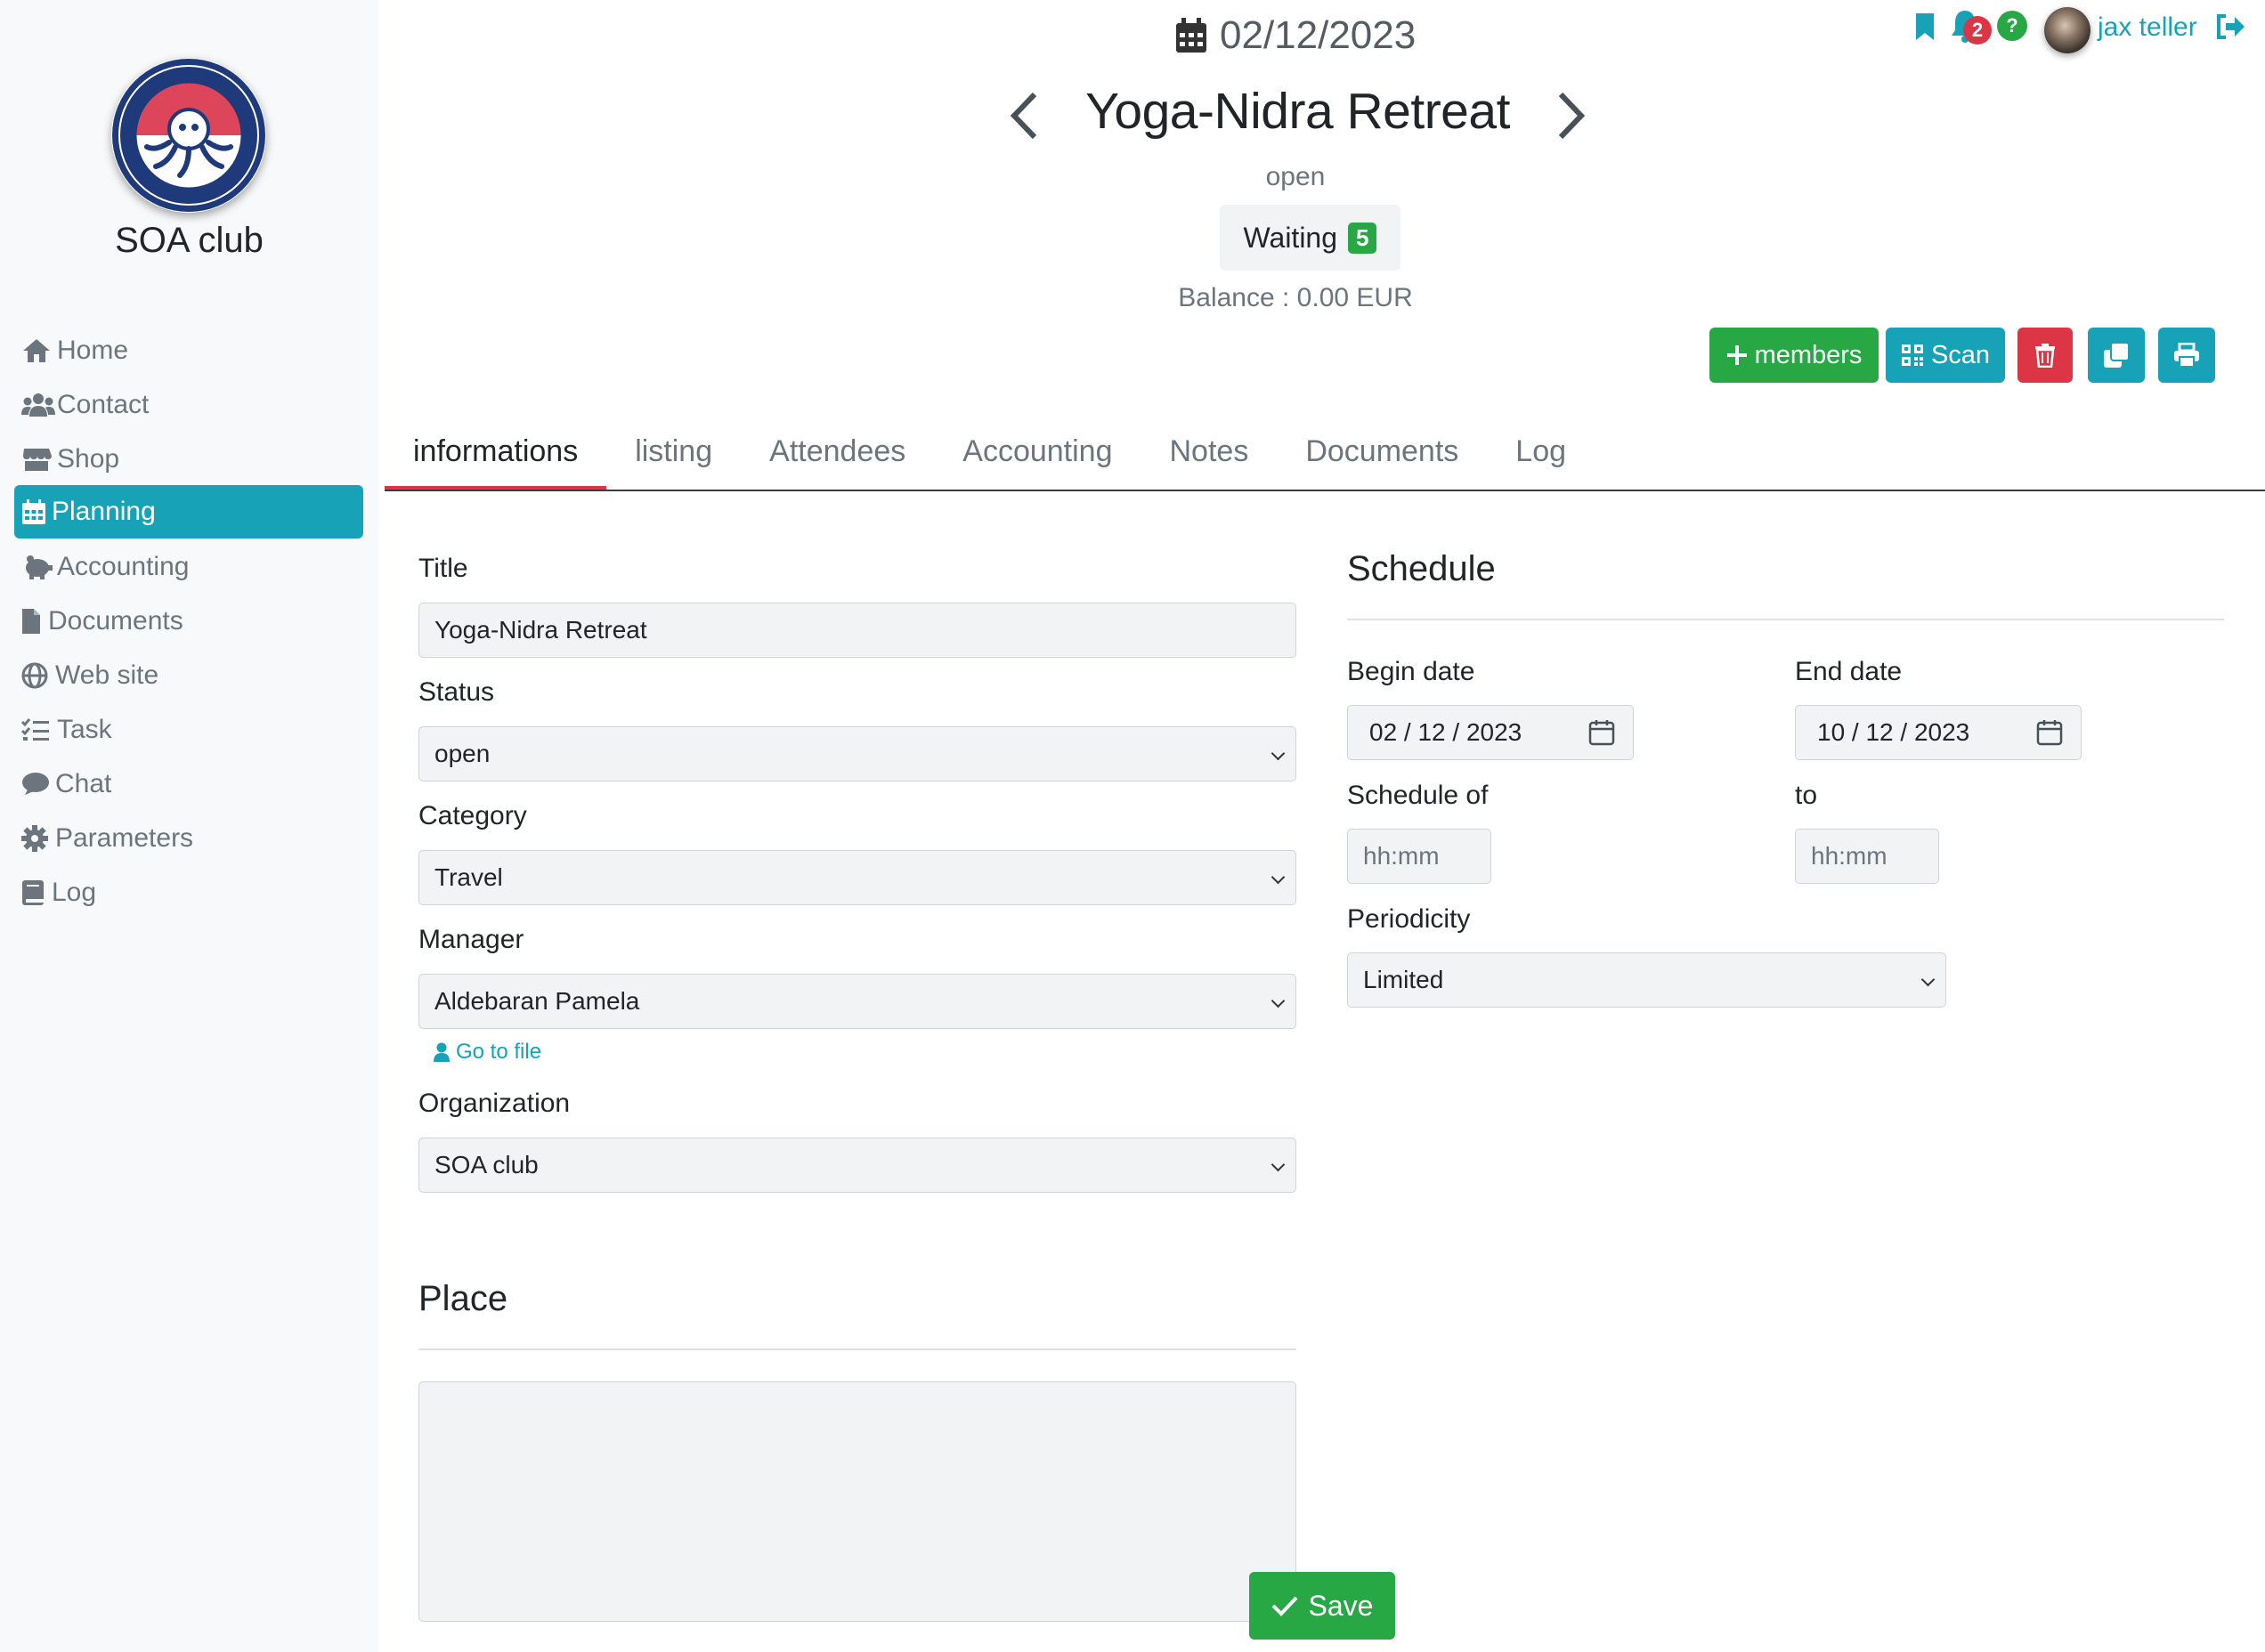  What do you see at coordinates (1341, 1605) in the screenshot?
I see `save-label: Save` at bounding box center [1341, 1605].